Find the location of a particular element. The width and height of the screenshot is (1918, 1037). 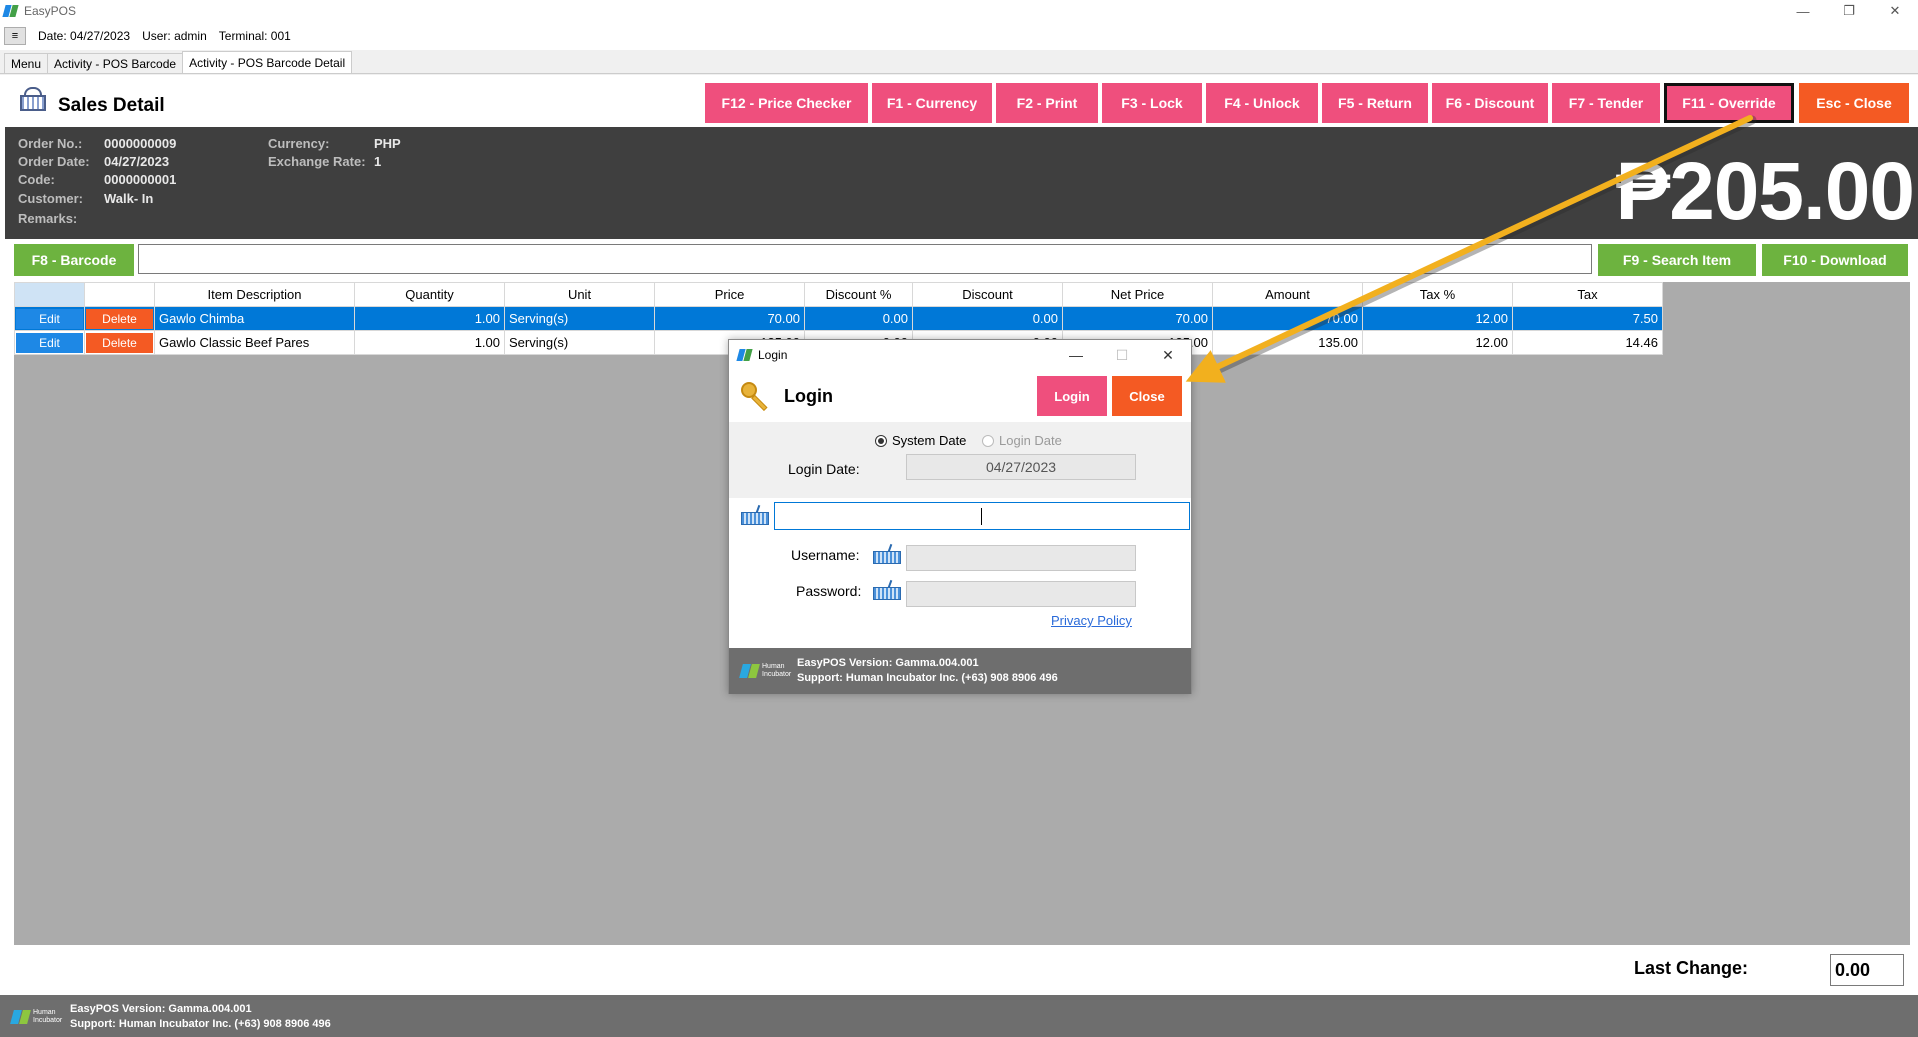

dialog-minimize-icon: — is located at coordinates (1076, 355).